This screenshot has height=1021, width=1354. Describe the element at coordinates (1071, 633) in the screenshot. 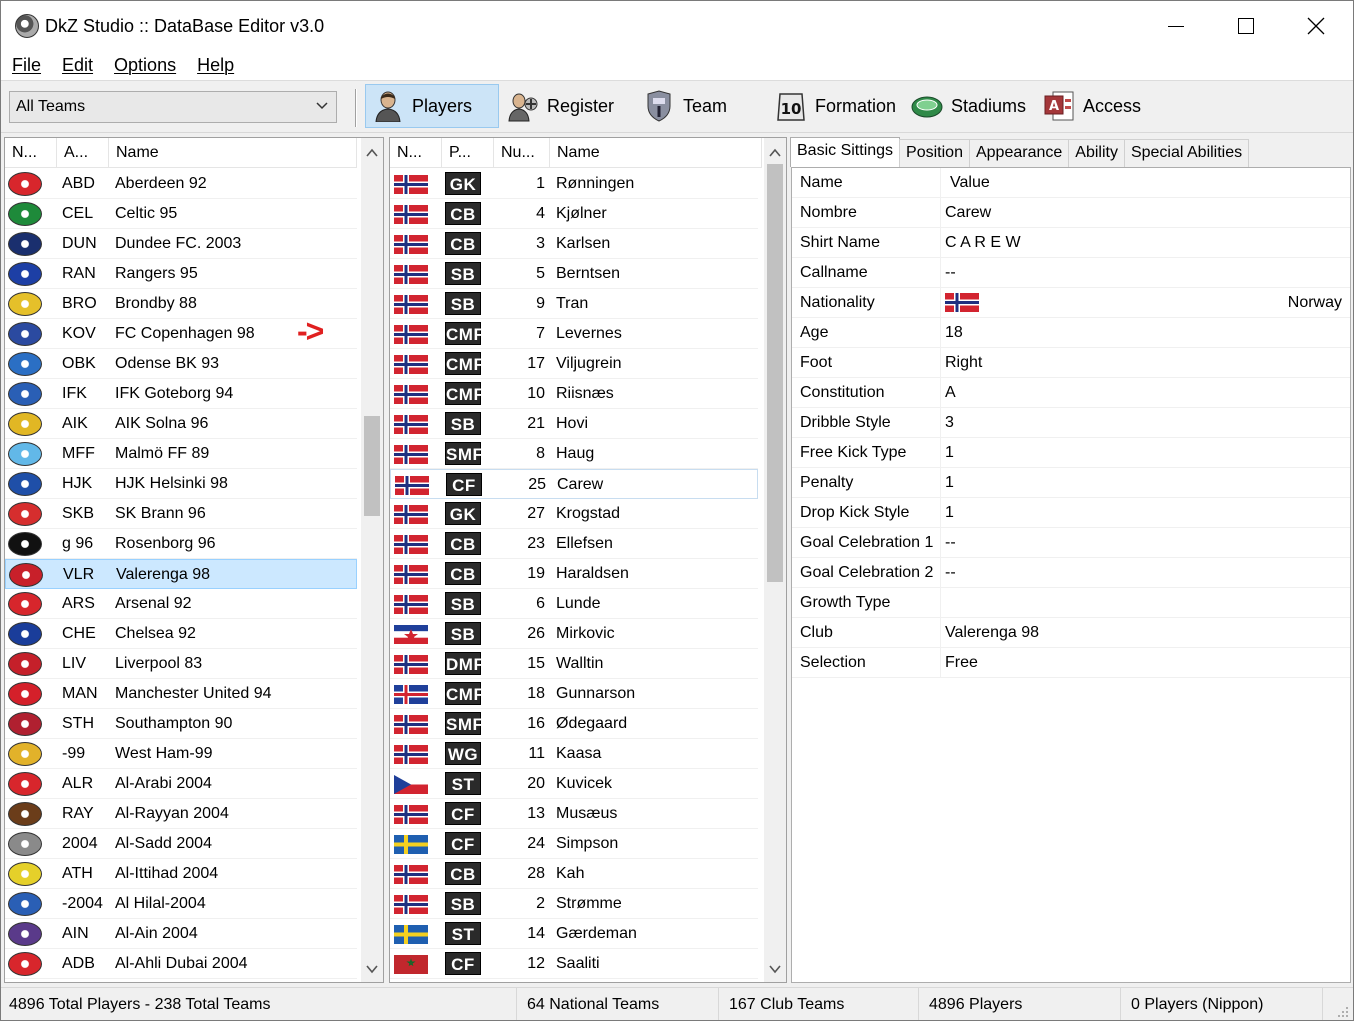

I see `property-row: Club Valerenga 98` at that location.